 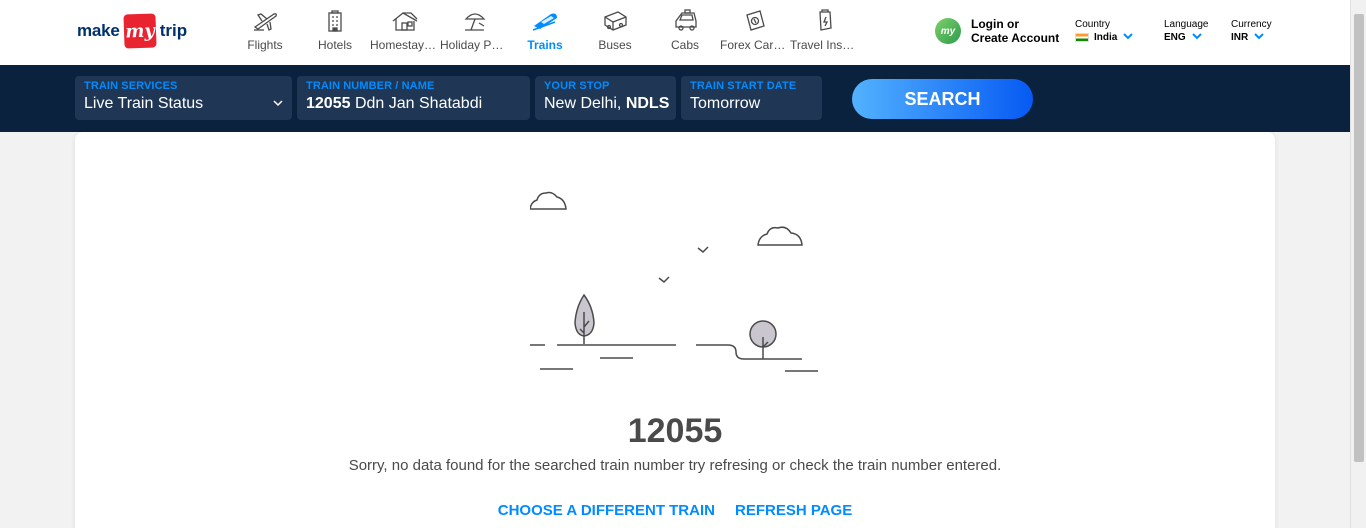 I want to click on bus-icon, so click(x=615, y=21).